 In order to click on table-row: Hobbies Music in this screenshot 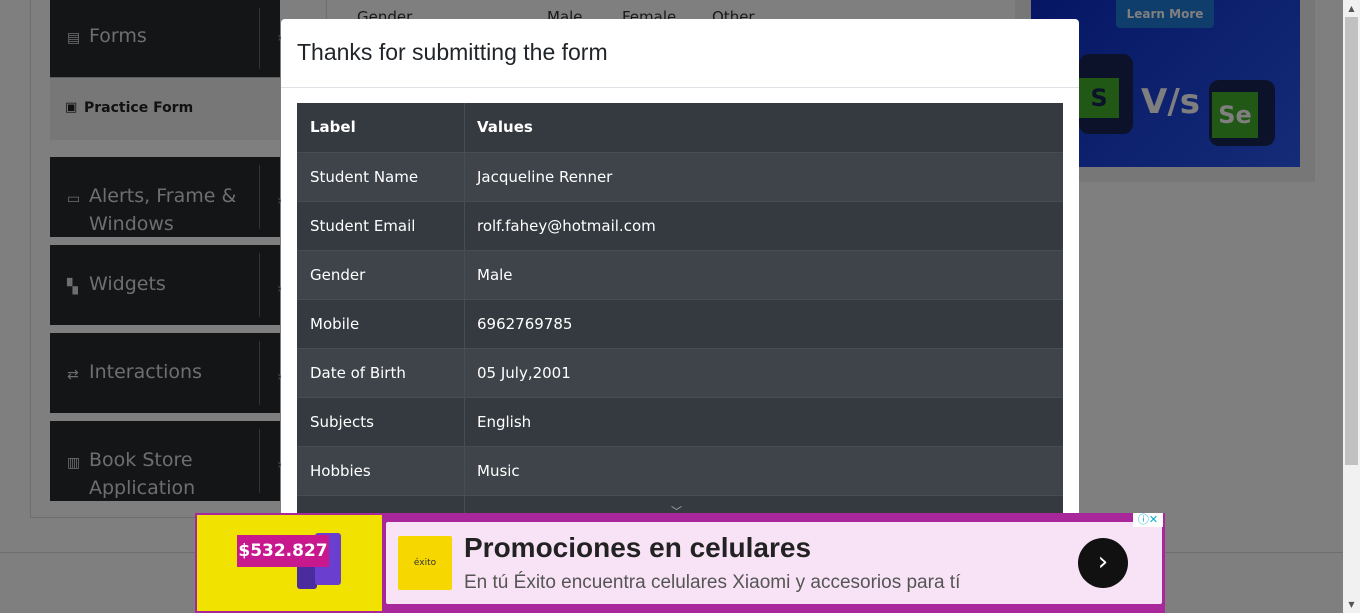, I will do `click(680, 471)`.